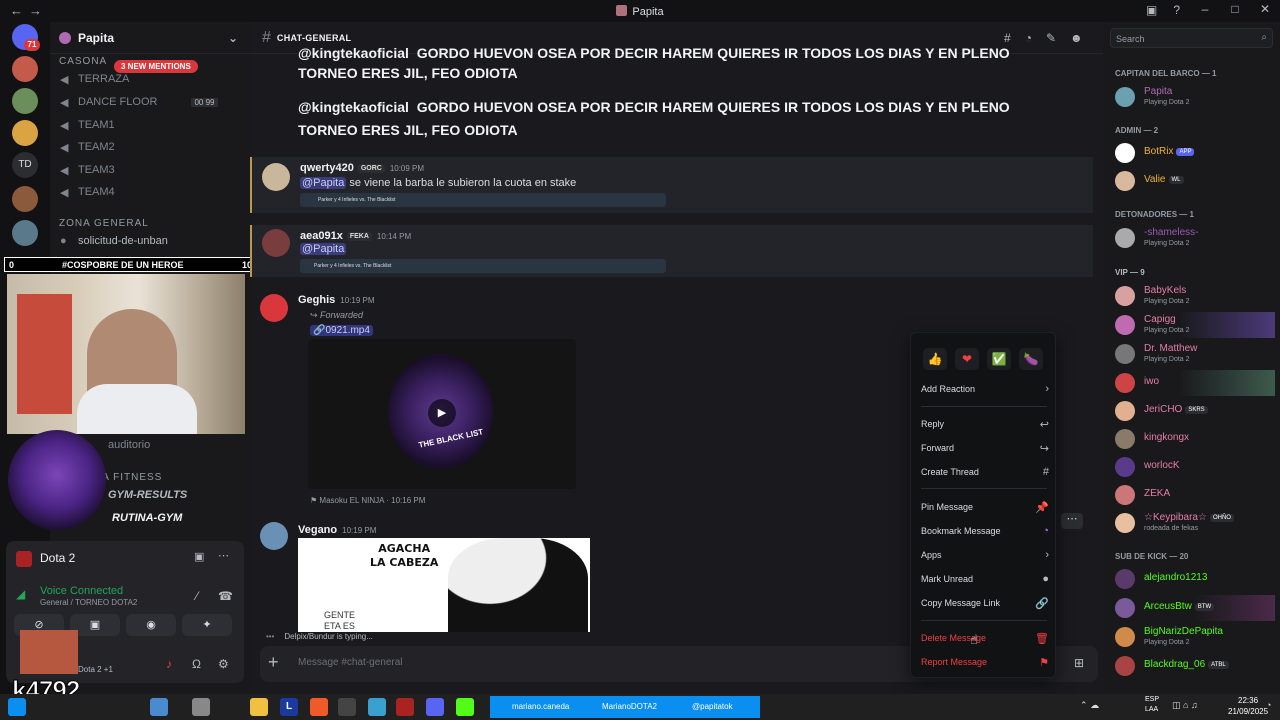 The height and width of the screenshot is (720, 1280). What do you see at coordinates (350, 662) in the screenshot?
I see `message-input: Message #chat-general` at bounding box center [350, 662].